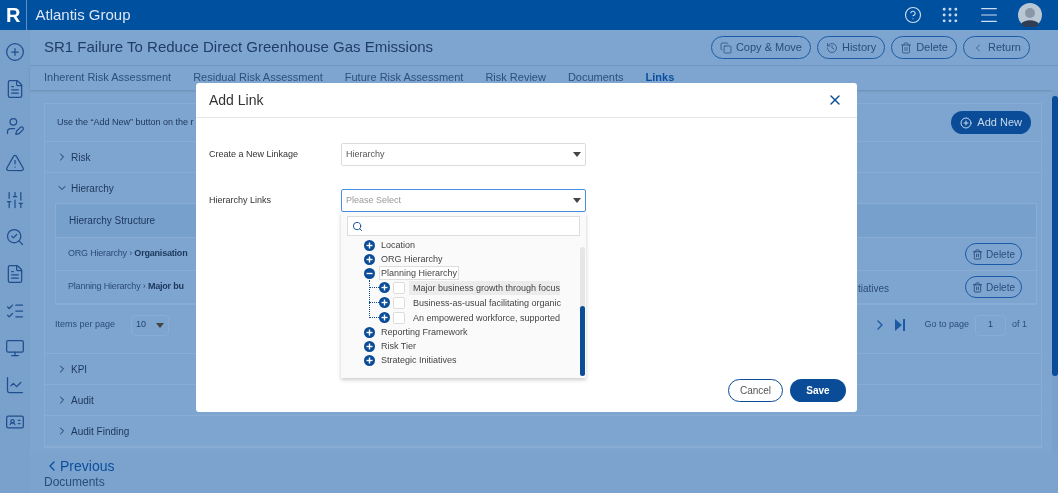 This screenshot has width=1058, height=493. I want to click on field-label: Create a New Linkage, so click(254, 154).